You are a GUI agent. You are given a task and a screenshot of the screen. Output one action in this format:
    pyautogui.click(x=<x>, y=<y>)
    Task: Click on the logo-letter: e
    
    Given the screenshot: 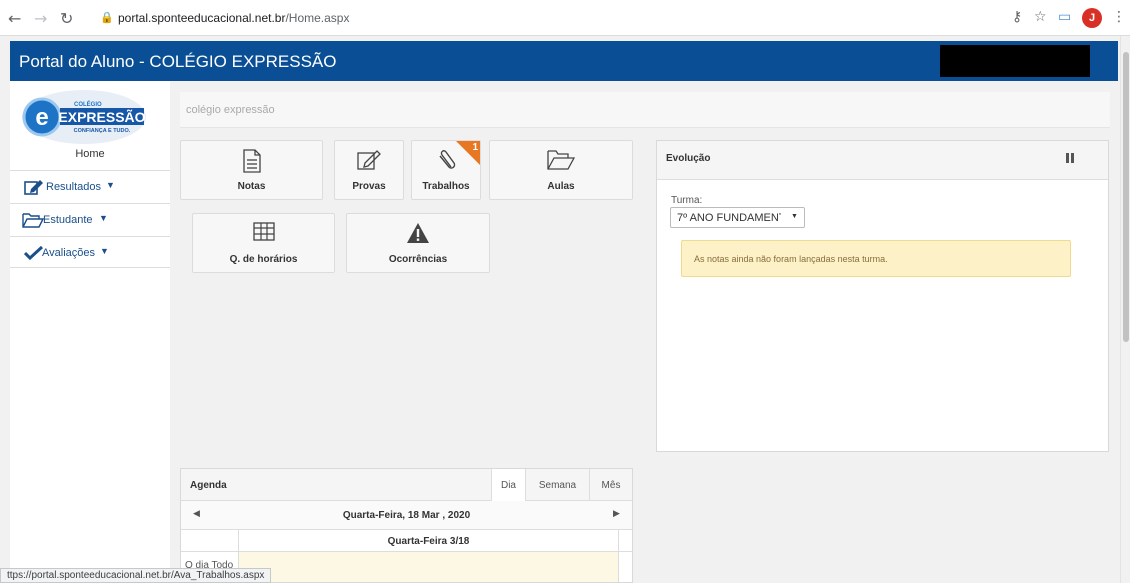 What is the action you would take?
    pyautogui.click(x=41, y=117)
    